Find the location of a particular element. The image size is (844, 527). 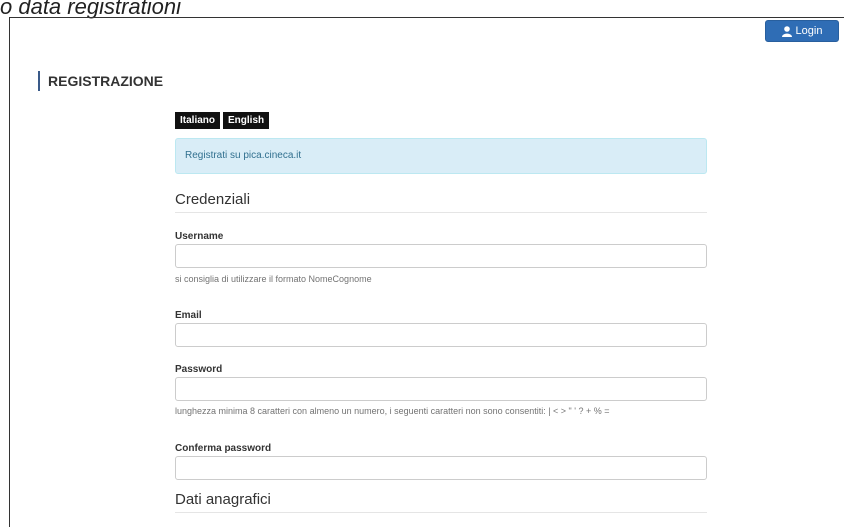

login-label: Login is located at coordinates (809, 31).